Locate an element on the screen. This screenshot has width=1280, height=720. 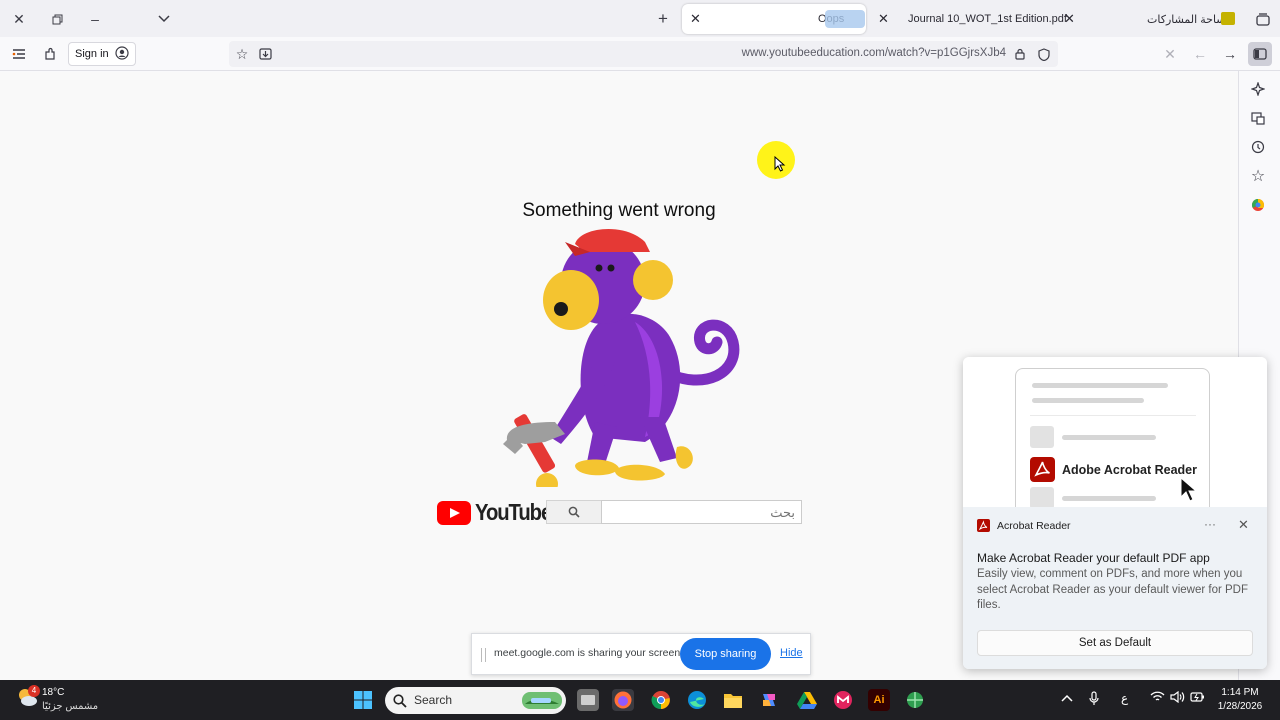
firefox-icon is located at coordinates (623, 700).